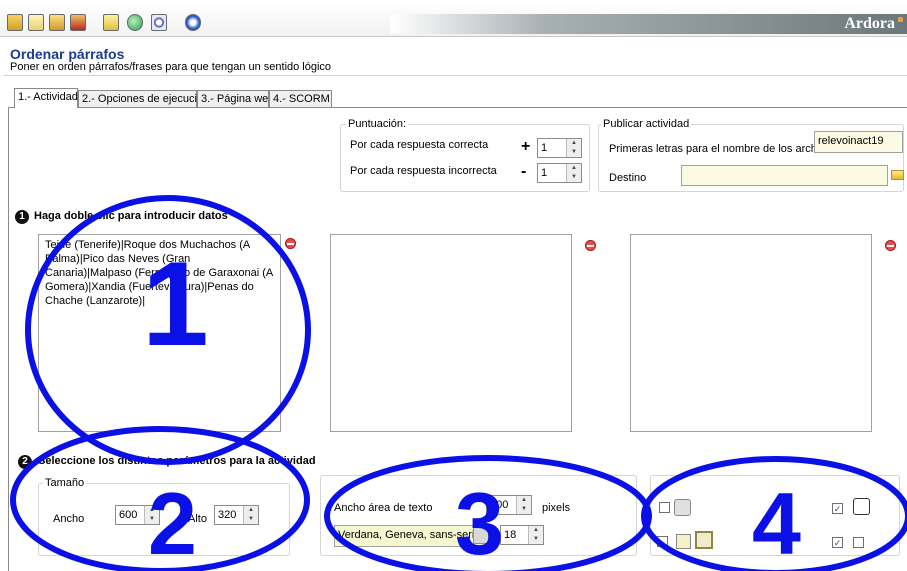 Image resolution: width=907 pixels, height=571 pixels. What do you see at coordinates (111, 22) in the screenshot?
I see `window-icon` at bounding box center [111, 22].